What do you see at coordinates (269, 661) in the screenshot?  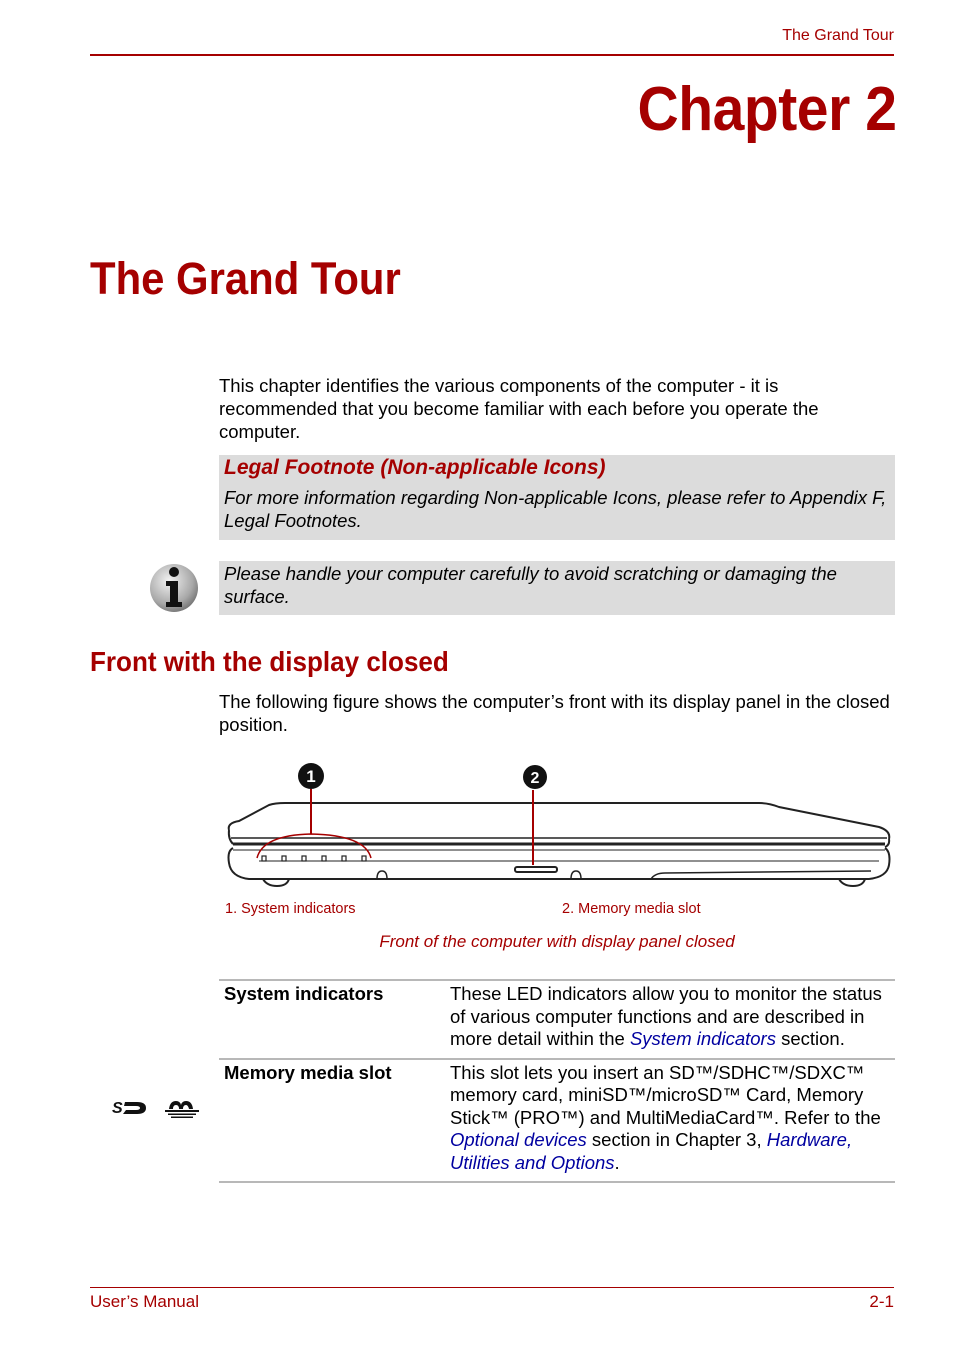 I see `section-title: Front with the display closed` at bounding box center [269, 661].